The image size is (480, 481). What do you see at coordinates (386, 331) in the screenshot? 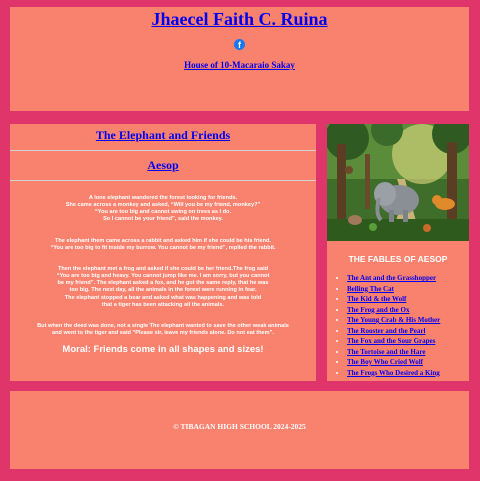
I see `fable-link: The Rooster and the Pearl` at bounding box center [386, 331].